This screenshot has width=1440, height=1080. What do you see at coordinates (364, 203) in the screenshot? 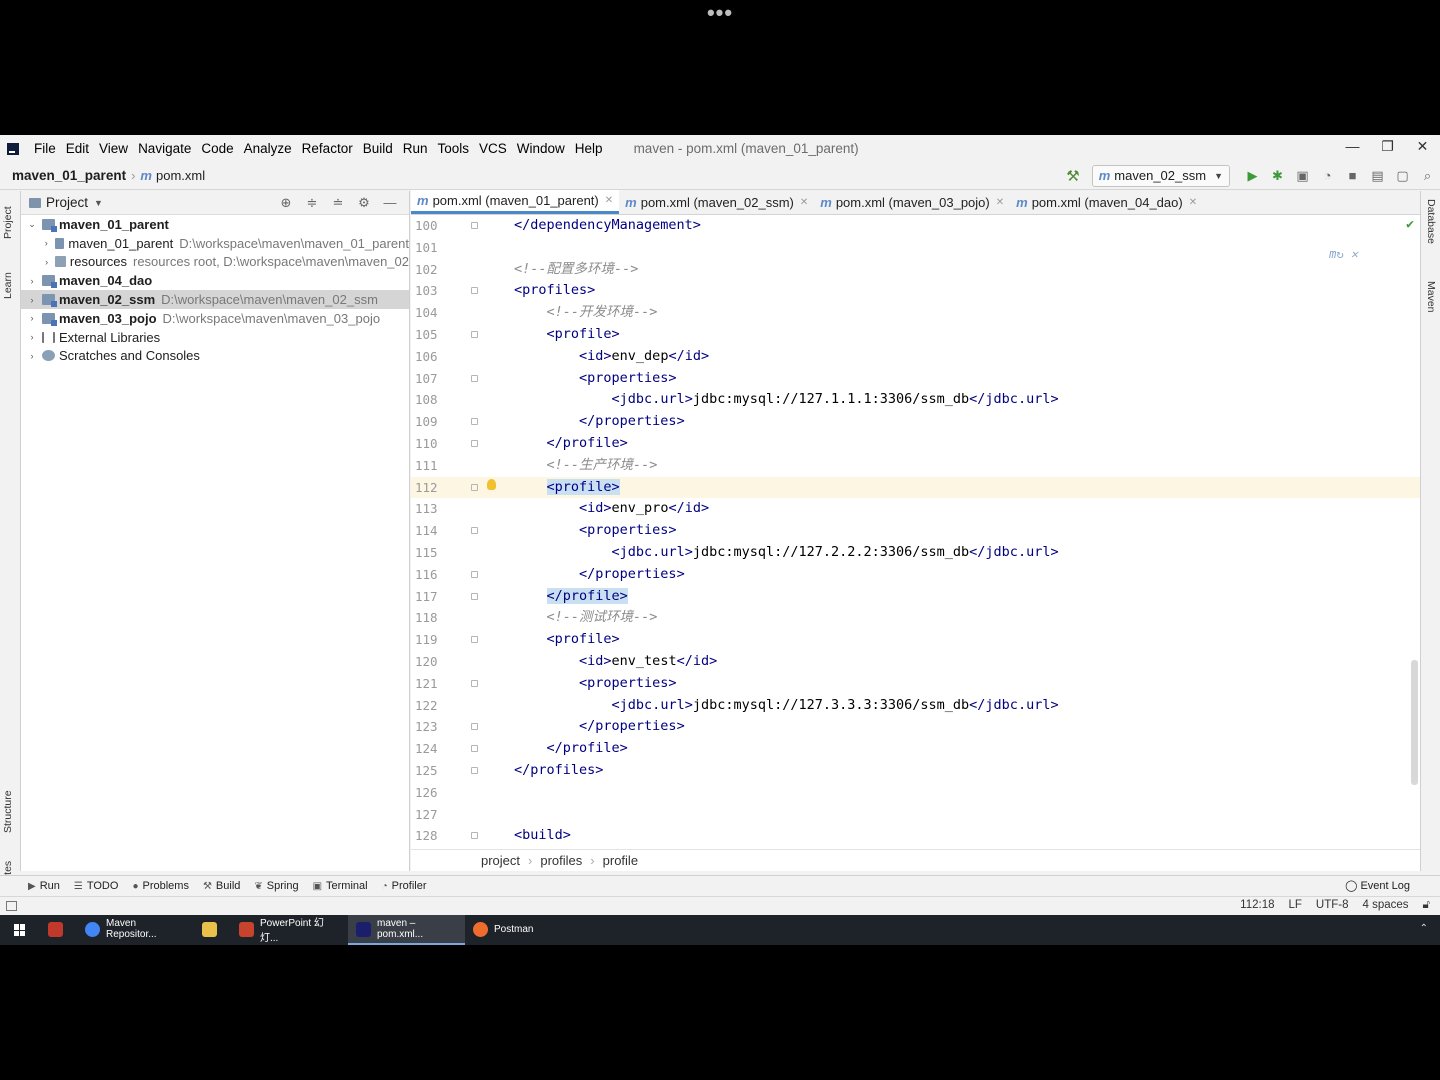
I see `gear-icon: ⚙` at bounding box center [364, 203].